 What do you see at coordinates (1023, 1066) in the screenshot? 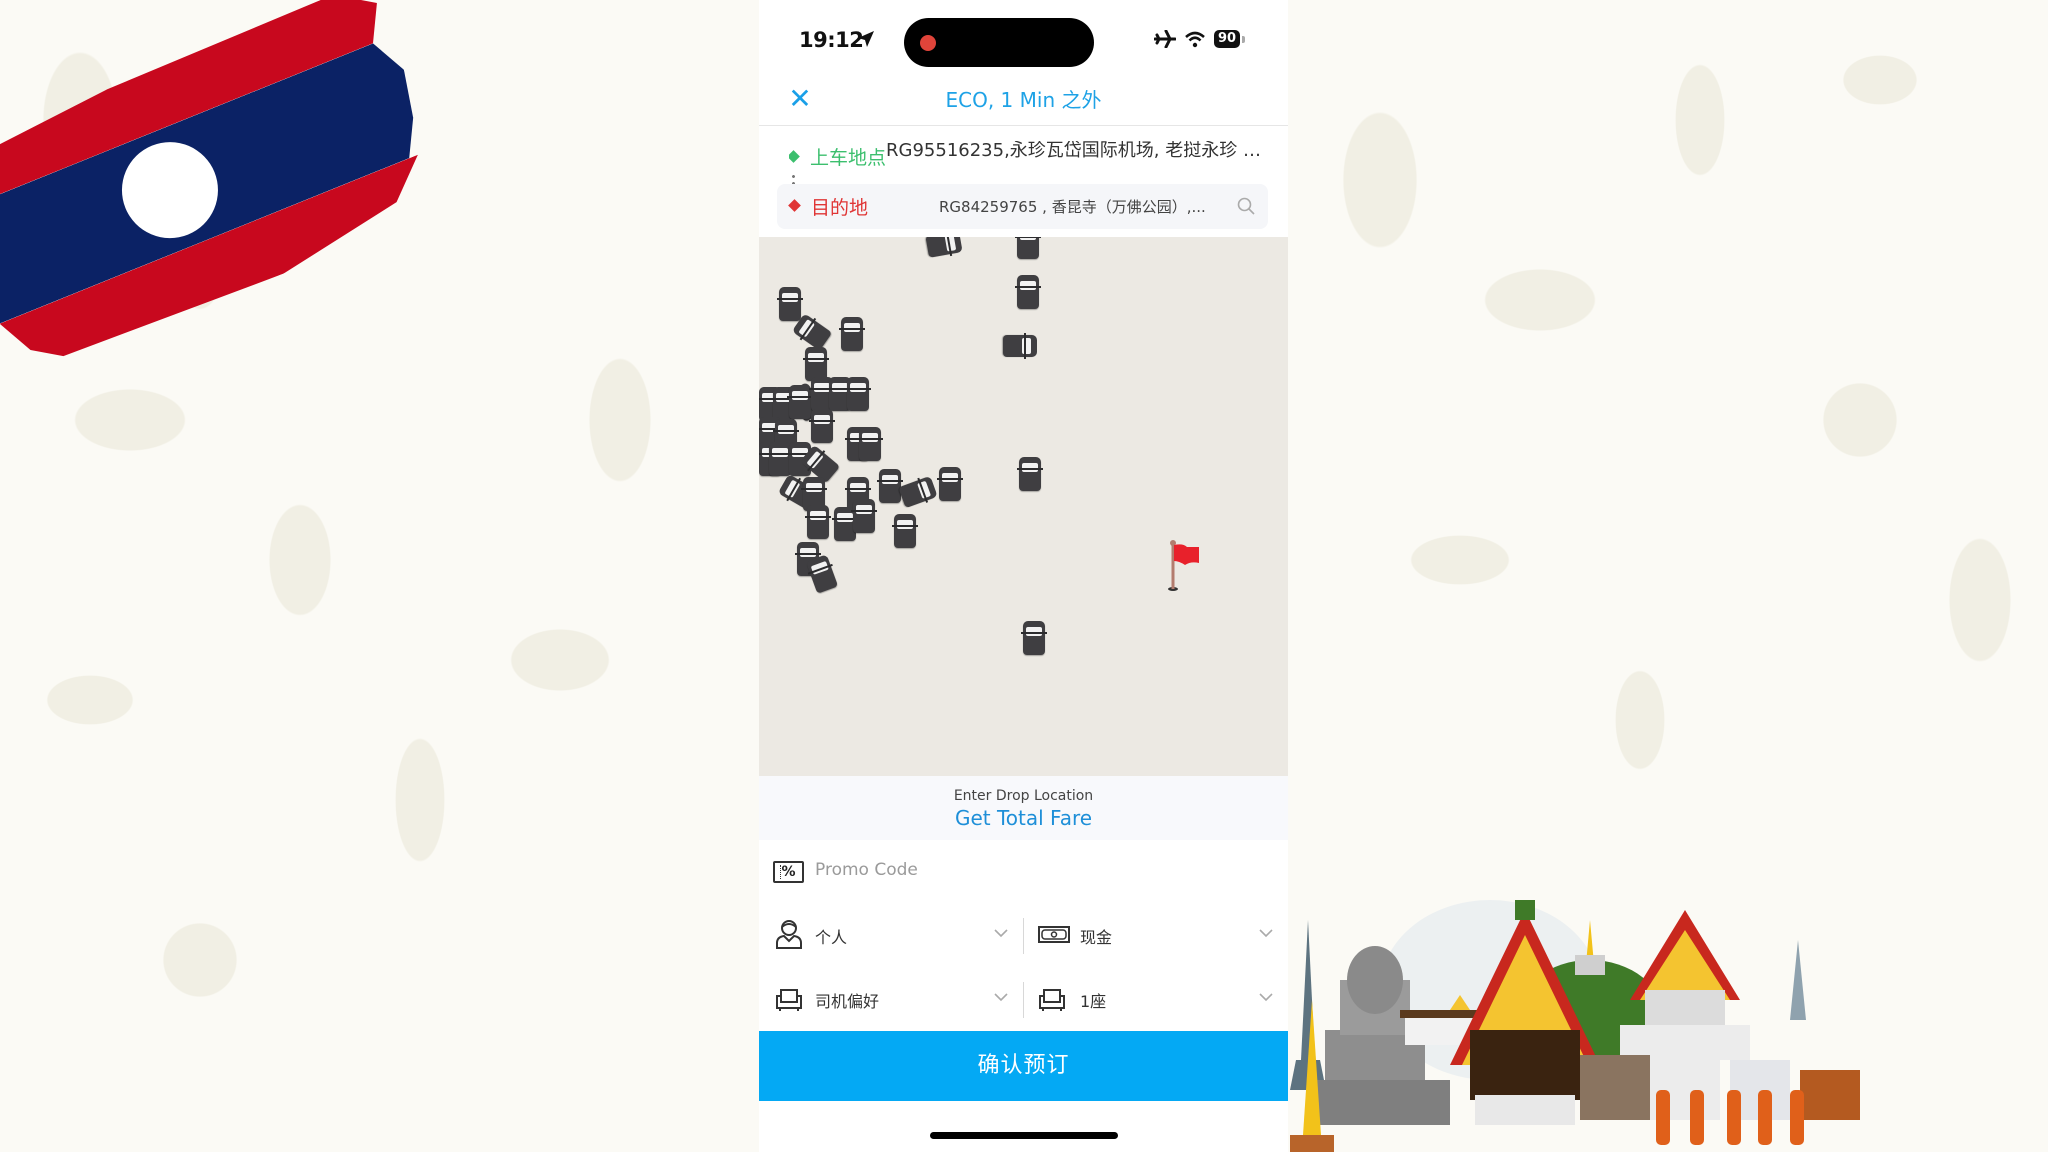
I see `confirm-booking-button: 确认预订` at bounding box center [1023, 1066].